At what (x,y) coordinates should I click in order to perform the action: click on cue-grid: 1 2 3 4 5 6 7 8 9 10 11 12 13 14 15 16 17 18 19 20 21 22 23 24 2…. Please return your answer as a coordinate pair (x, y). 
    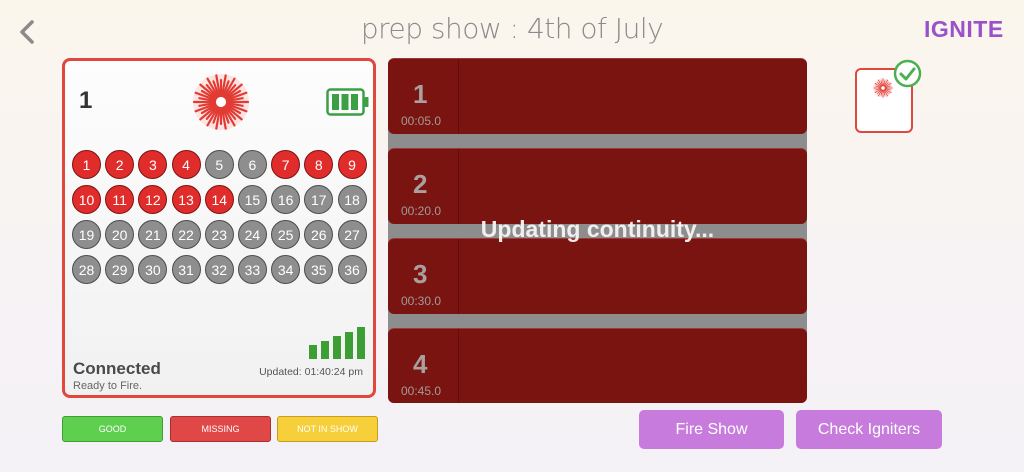
    Looking at the image, I should click on (222, 217).